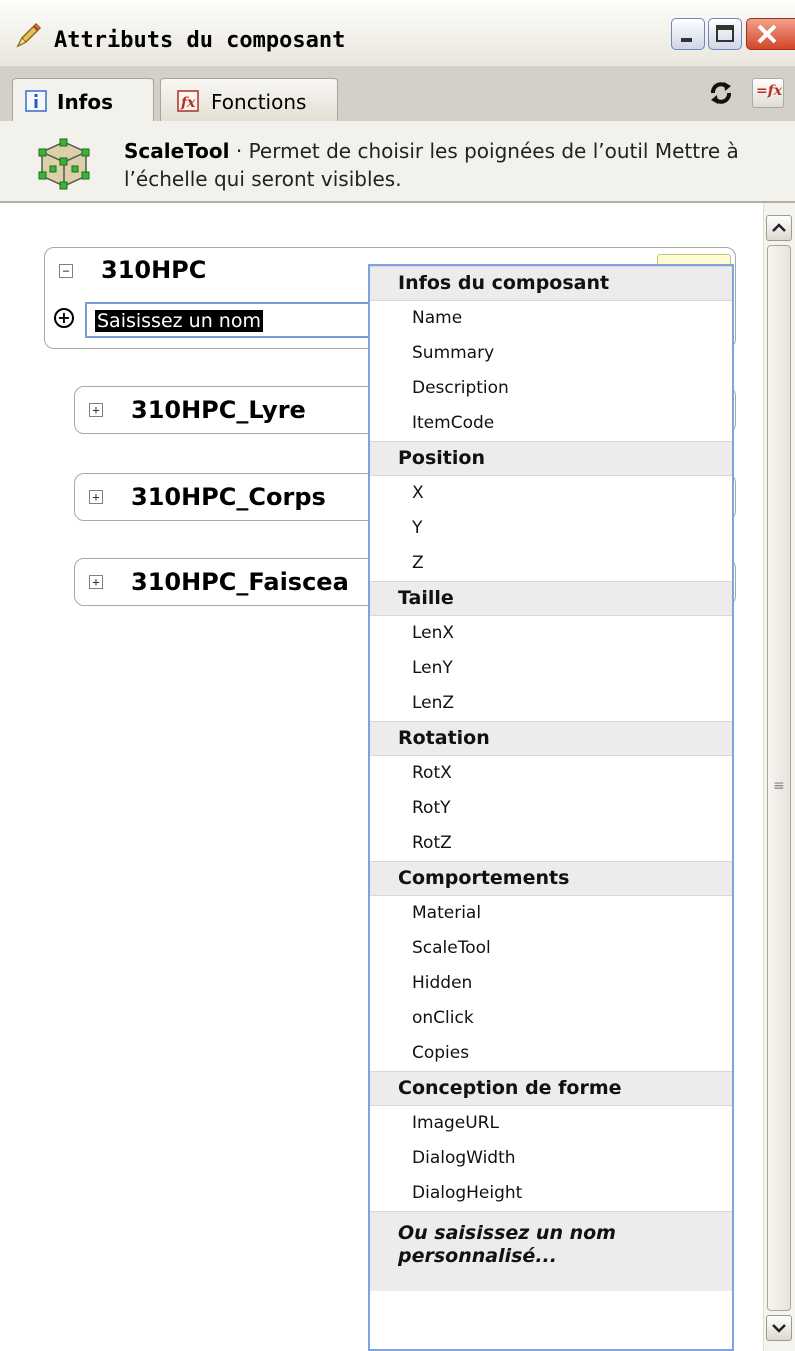 The width and height of the screenshot is (795, 1351). What do you see at coordinates (507, 1233) in the screenshot?
I see `custom-option-line-1: Ou saisissez un nom` at bounding box center [507, 1233].